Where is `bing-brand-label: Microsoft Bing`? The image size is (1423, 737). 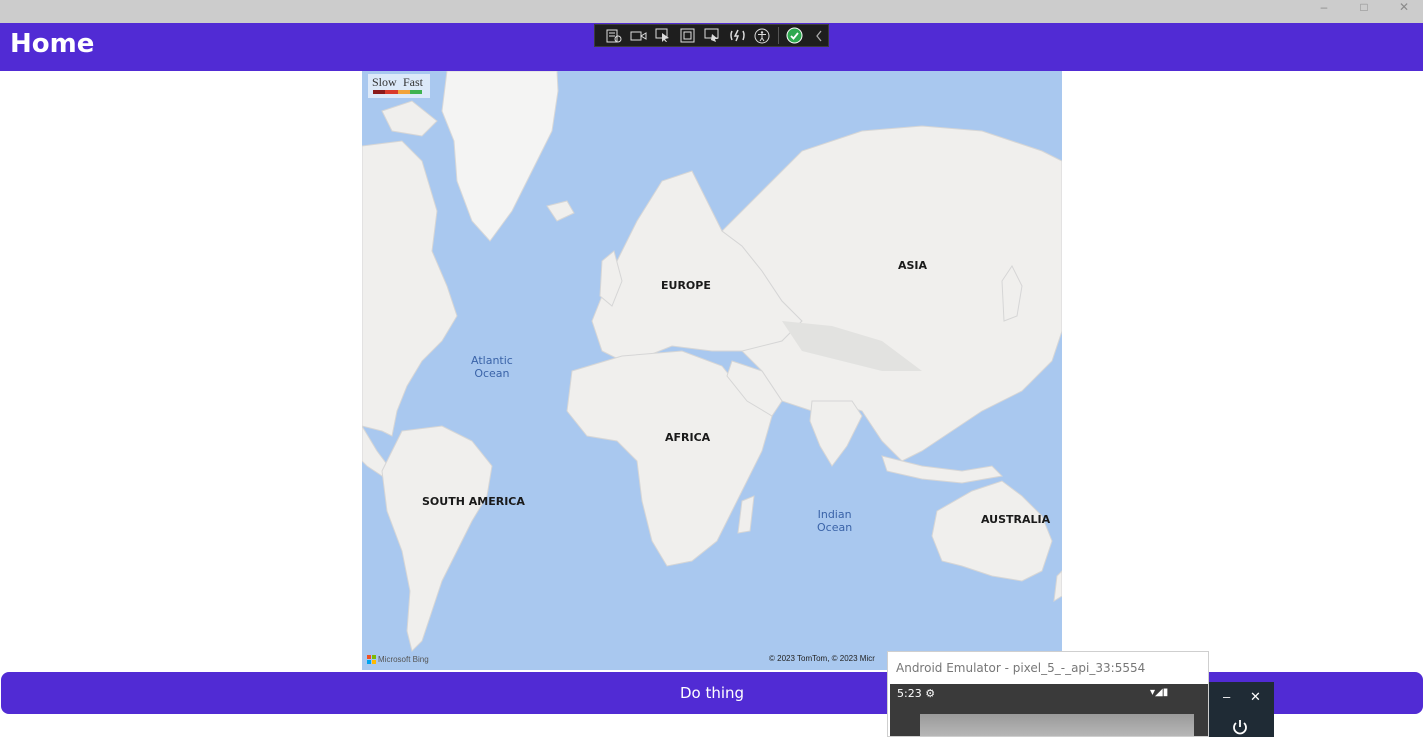 bing-brand-label: Microsoft Bing is located at coordinates (403, 659).